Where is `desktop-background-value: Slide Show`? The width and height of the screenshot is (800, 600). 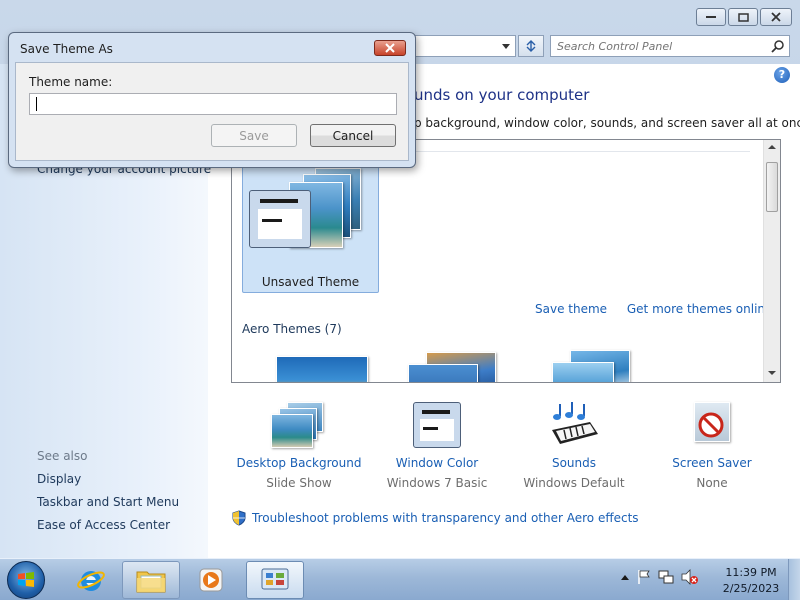 desktop-background-value: Slide Show is located at coordinates (299, 483).